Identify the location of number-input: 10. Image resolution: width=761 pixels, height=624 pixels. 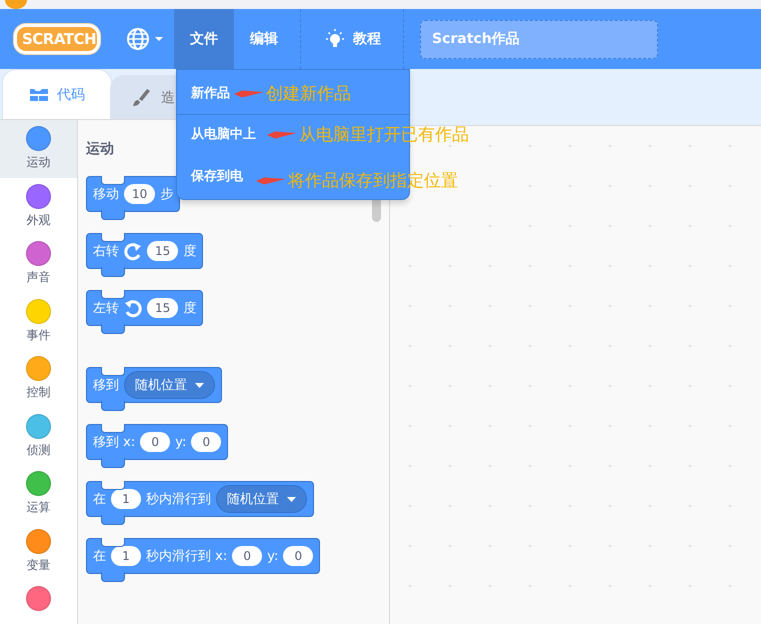
(140, 194).